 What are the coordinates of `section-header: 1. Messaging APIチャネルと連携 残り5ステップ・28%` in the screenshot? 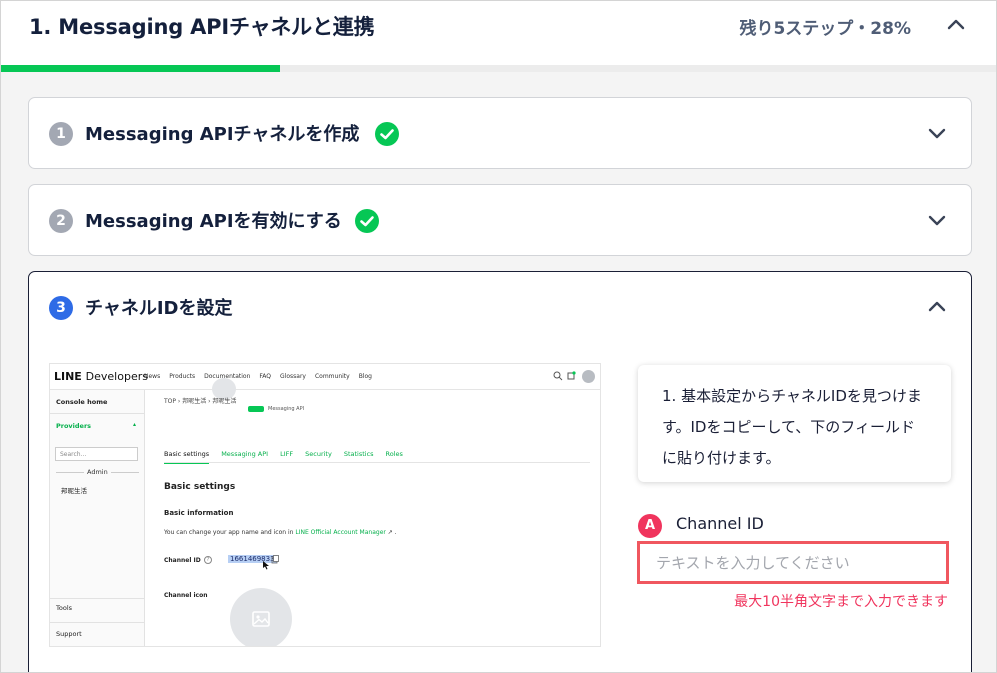 It's located at (498, 33).